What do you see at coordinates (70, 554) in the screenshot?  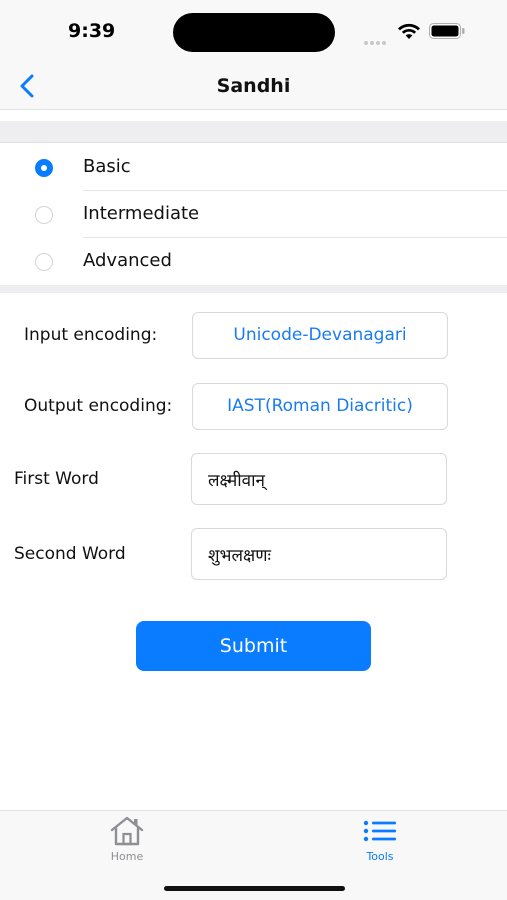 I see `second-word-label: Second Word` at bounding box center [70, 554].